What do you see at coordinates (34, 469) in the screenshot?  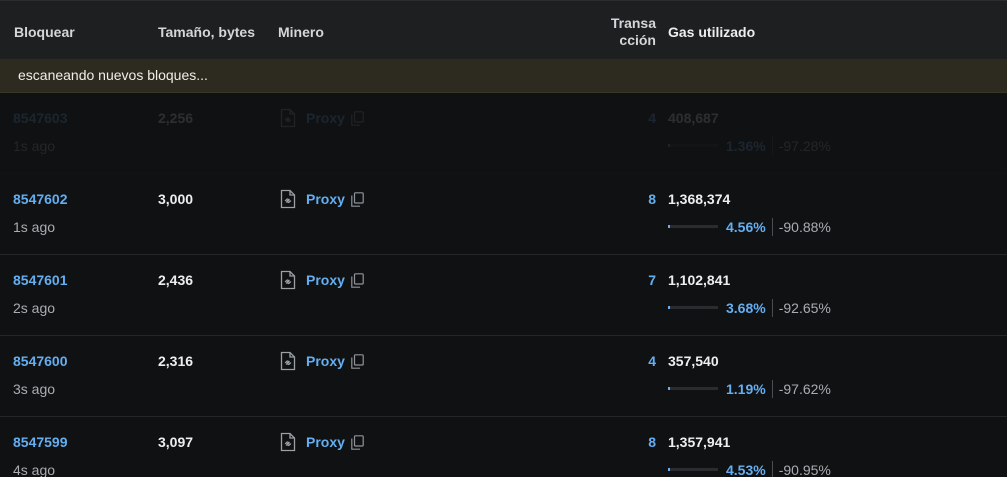 I see `block-age: 4s ago` at bounding box center [34, 469].